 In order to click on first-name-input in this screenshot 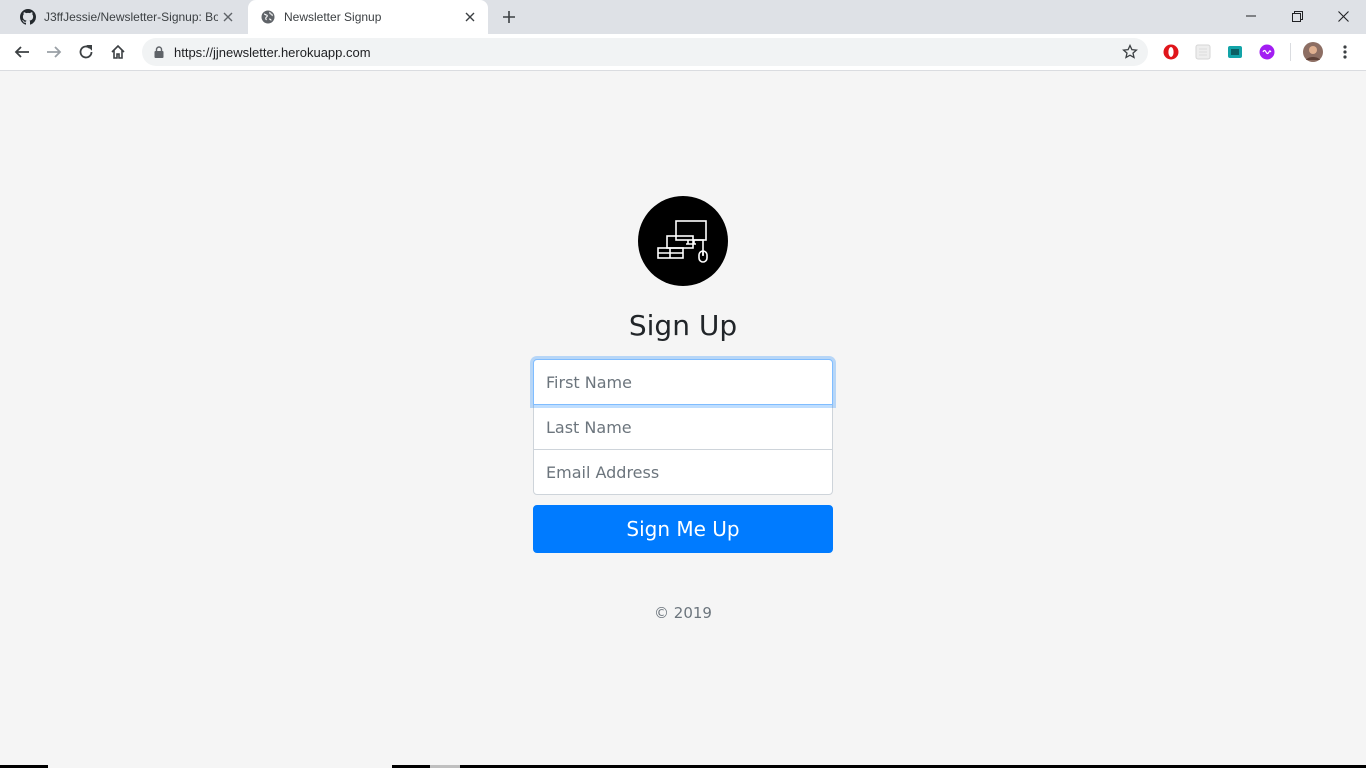, I will do `click(683, 382)`.